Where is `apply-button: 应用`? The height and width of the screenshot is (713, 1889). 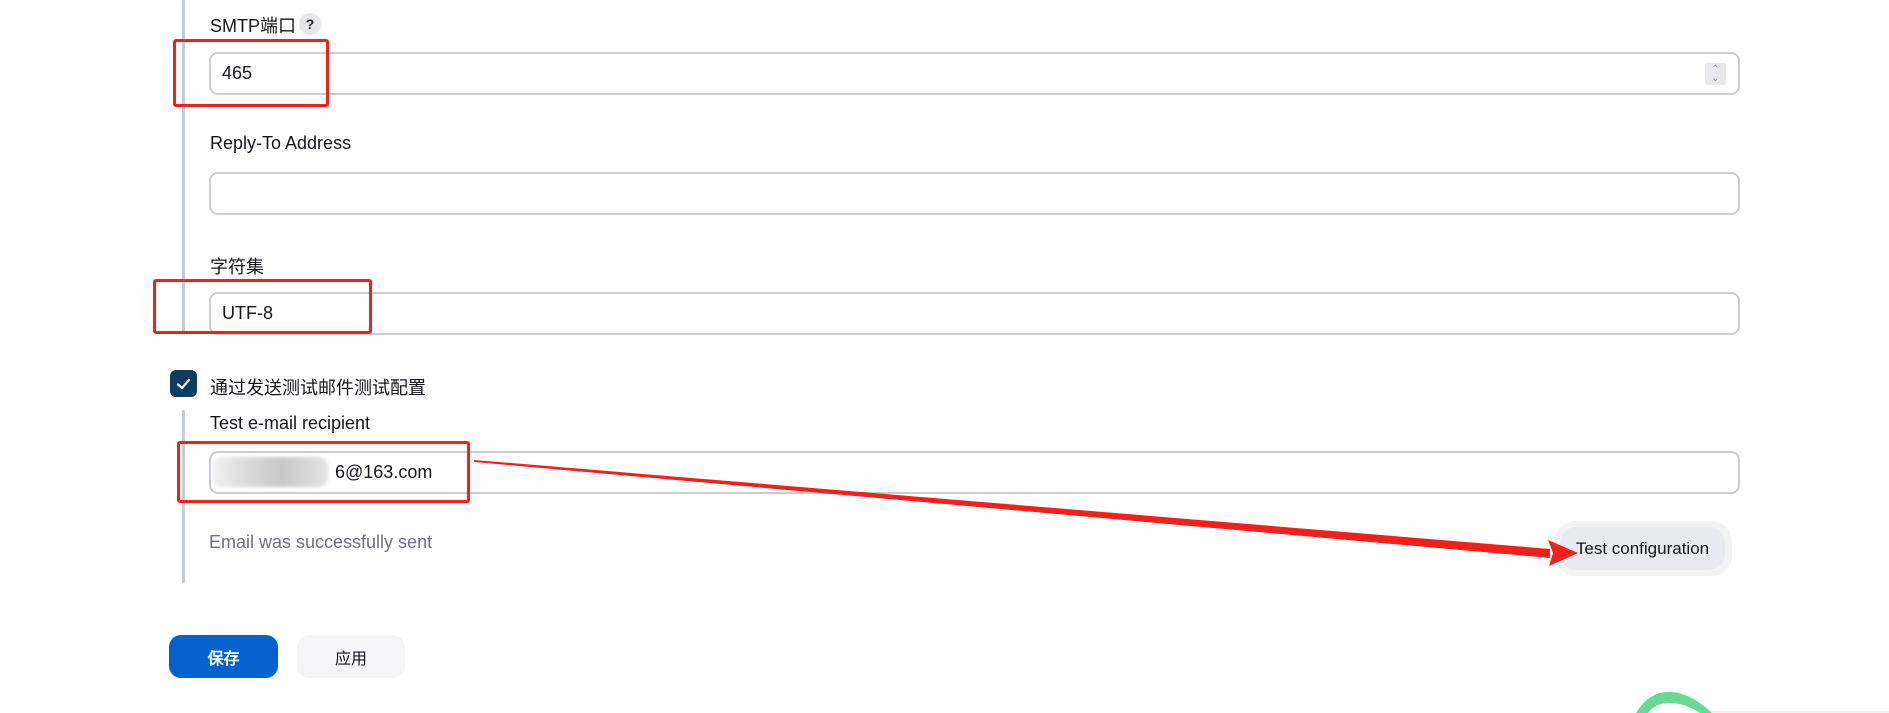 apply-button: 应用 is located at coordinates (351, 656).